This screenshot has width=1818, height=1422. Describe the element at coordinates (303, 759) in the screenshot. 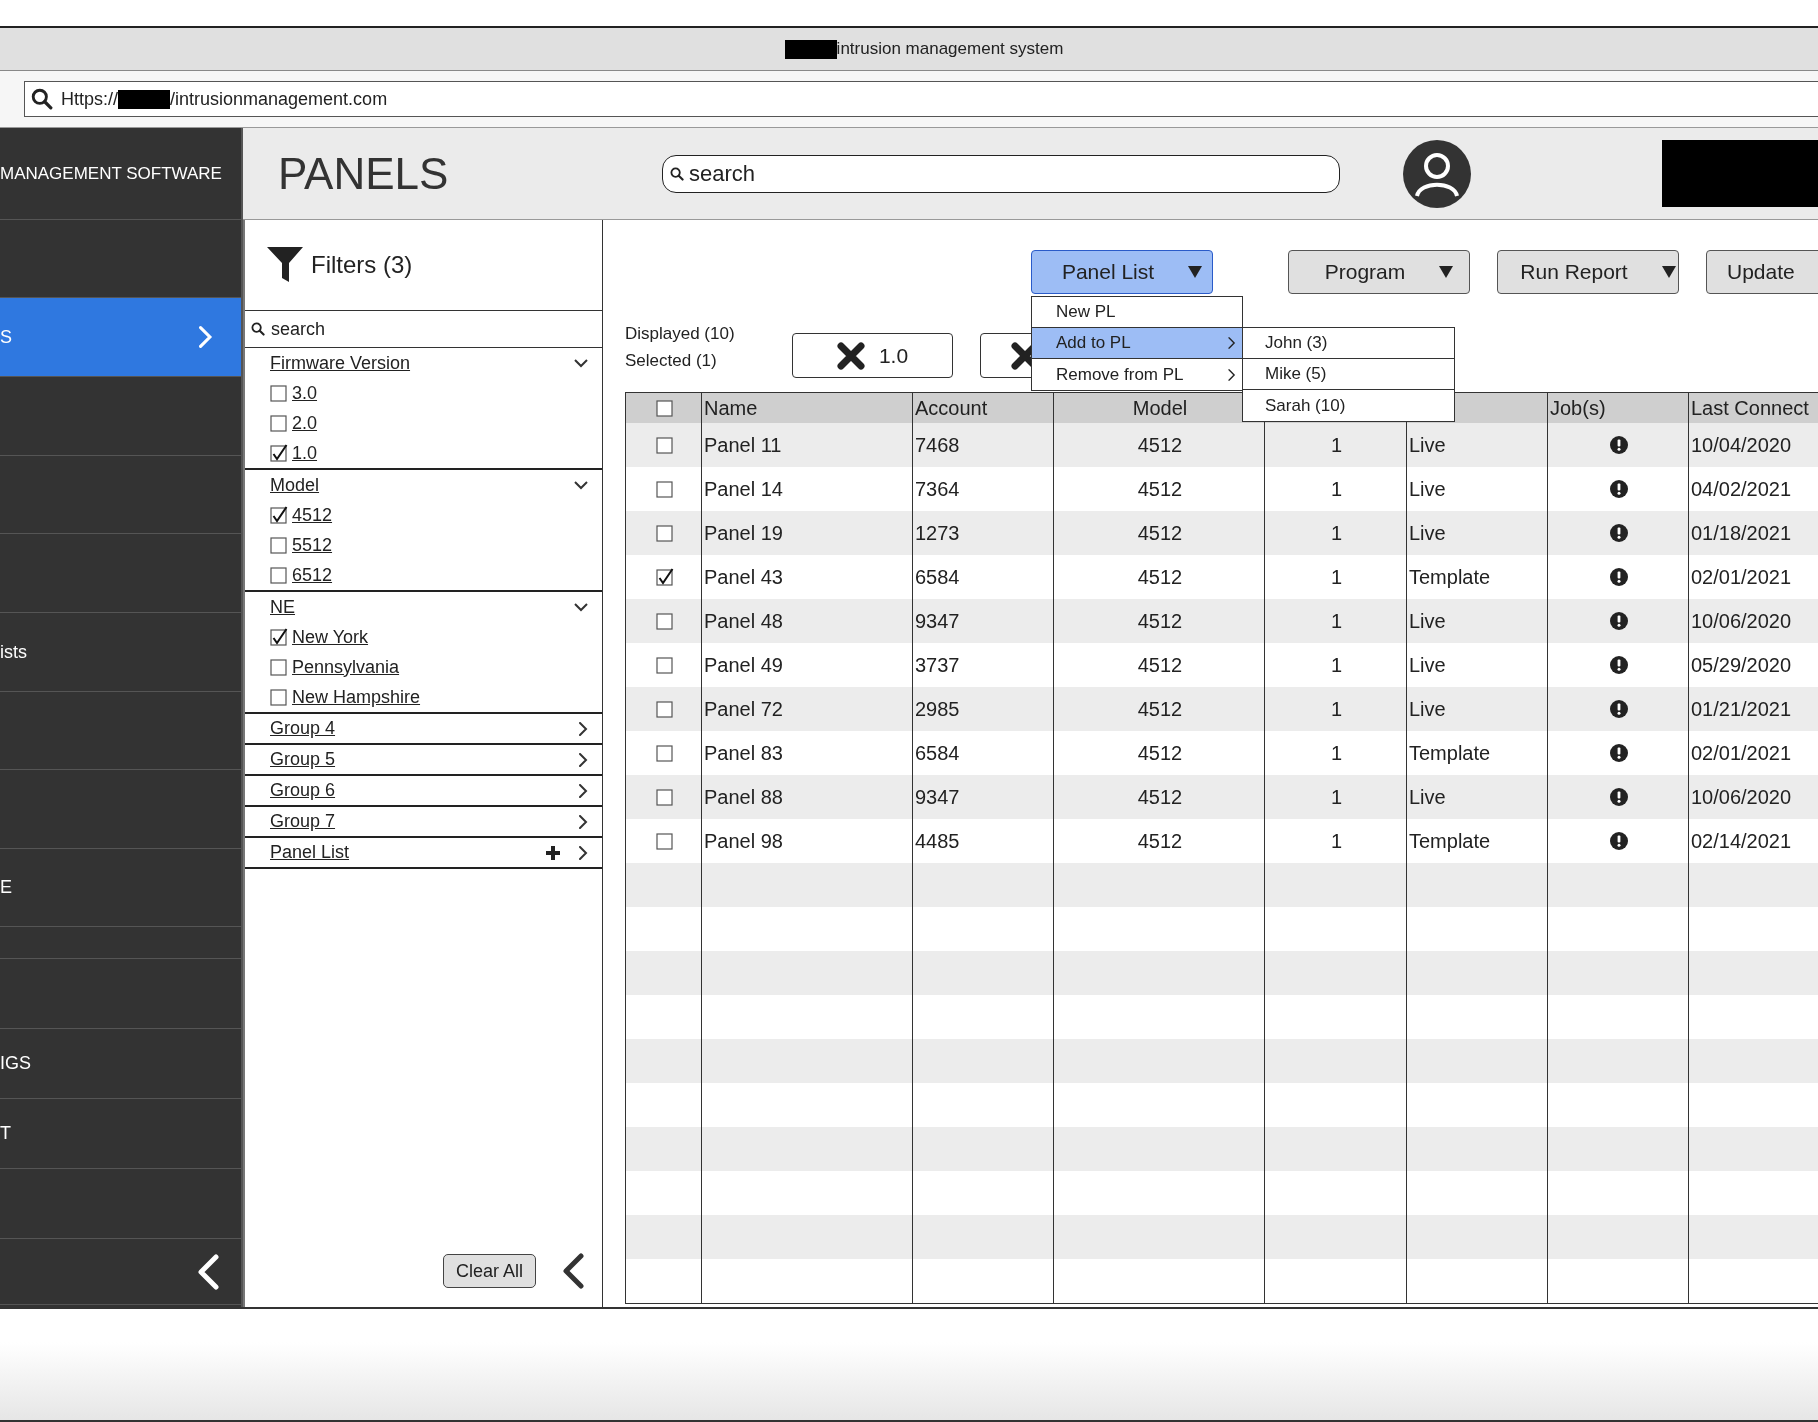

I see `filter-group-label: Group 5` at that location.